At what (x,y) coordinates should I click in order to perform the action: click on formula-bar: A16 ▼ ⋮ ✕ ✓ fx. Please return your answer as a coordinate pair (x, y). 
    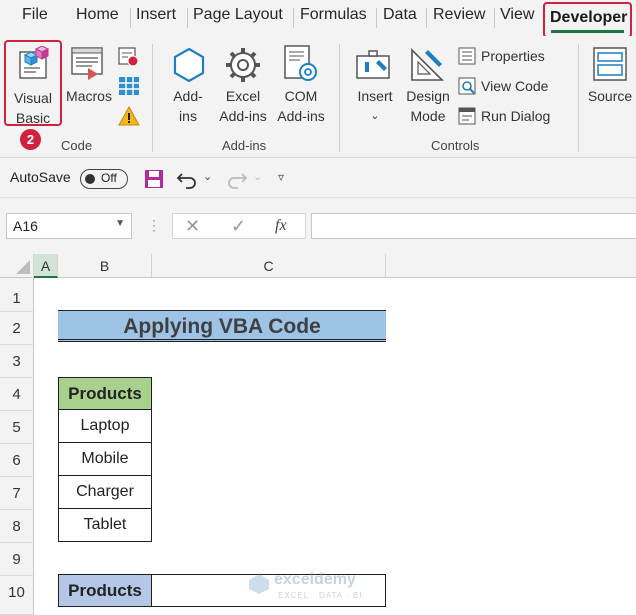
    Looking at the image, I should click on (318, 226).